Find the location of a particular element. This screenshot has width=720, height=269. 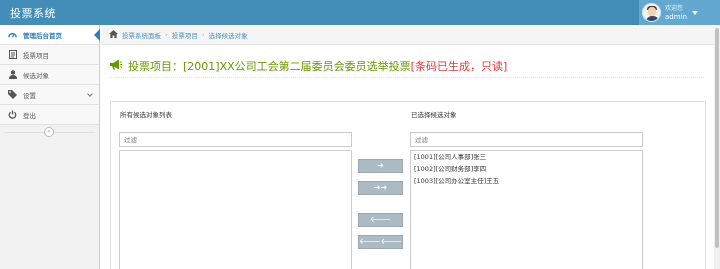

readonly-status: [条码已生成，只读] is located at coordinates (459, 66).